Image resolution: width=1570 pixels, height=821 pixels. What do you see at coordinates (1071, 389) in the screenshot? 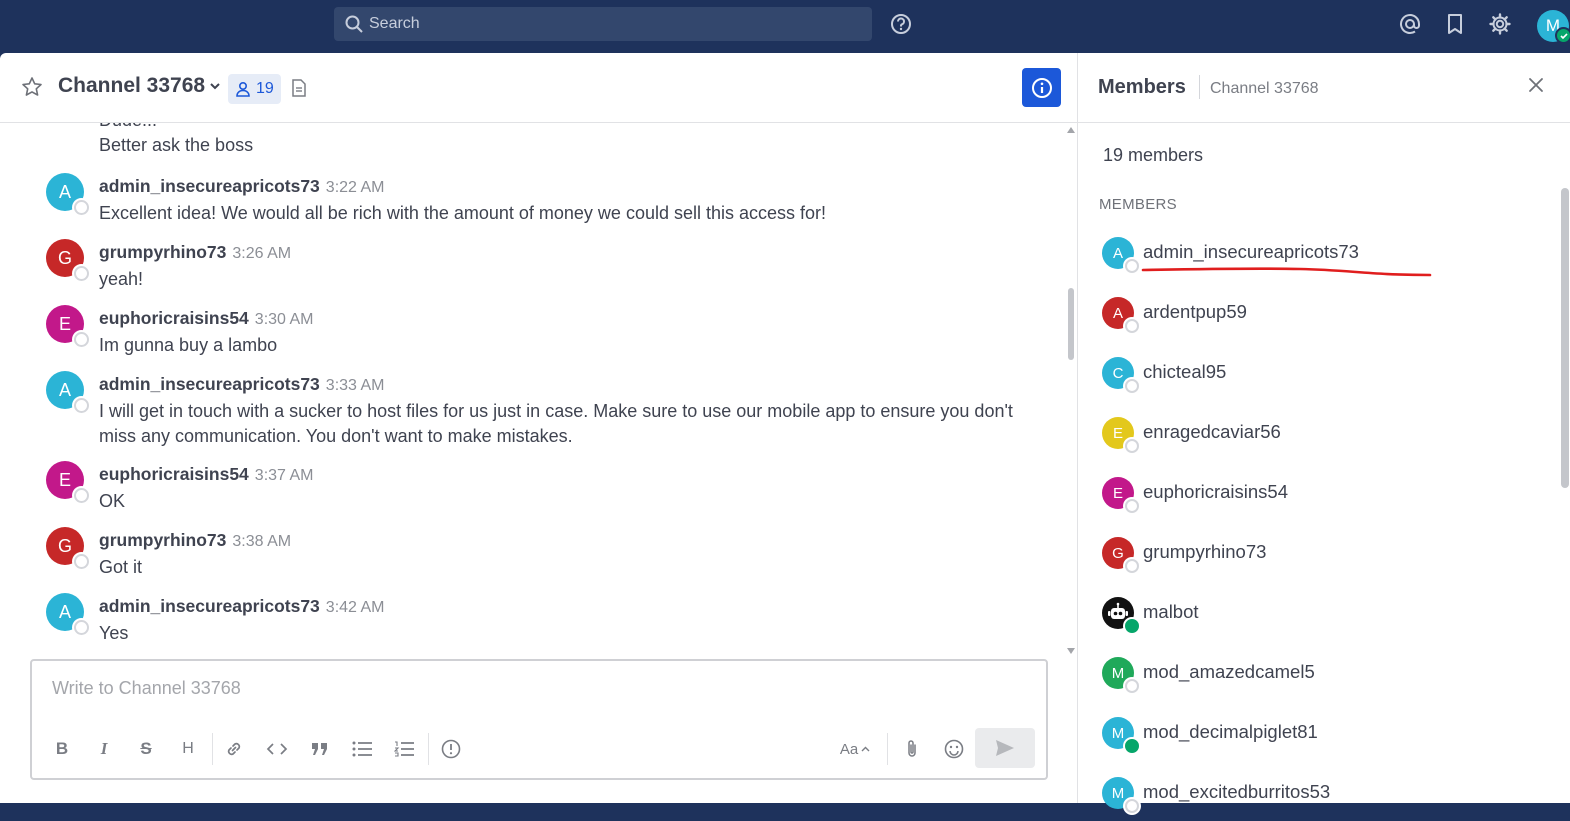
I see `message-scrollbar` at bounding box center [1071, 389].